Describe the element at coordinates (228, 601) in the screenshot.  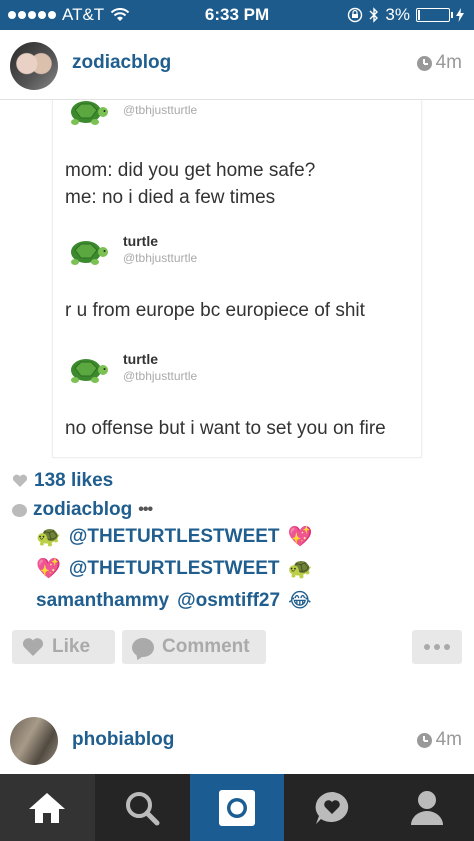
I see `comment-mention: @osmtiff27` at that location.